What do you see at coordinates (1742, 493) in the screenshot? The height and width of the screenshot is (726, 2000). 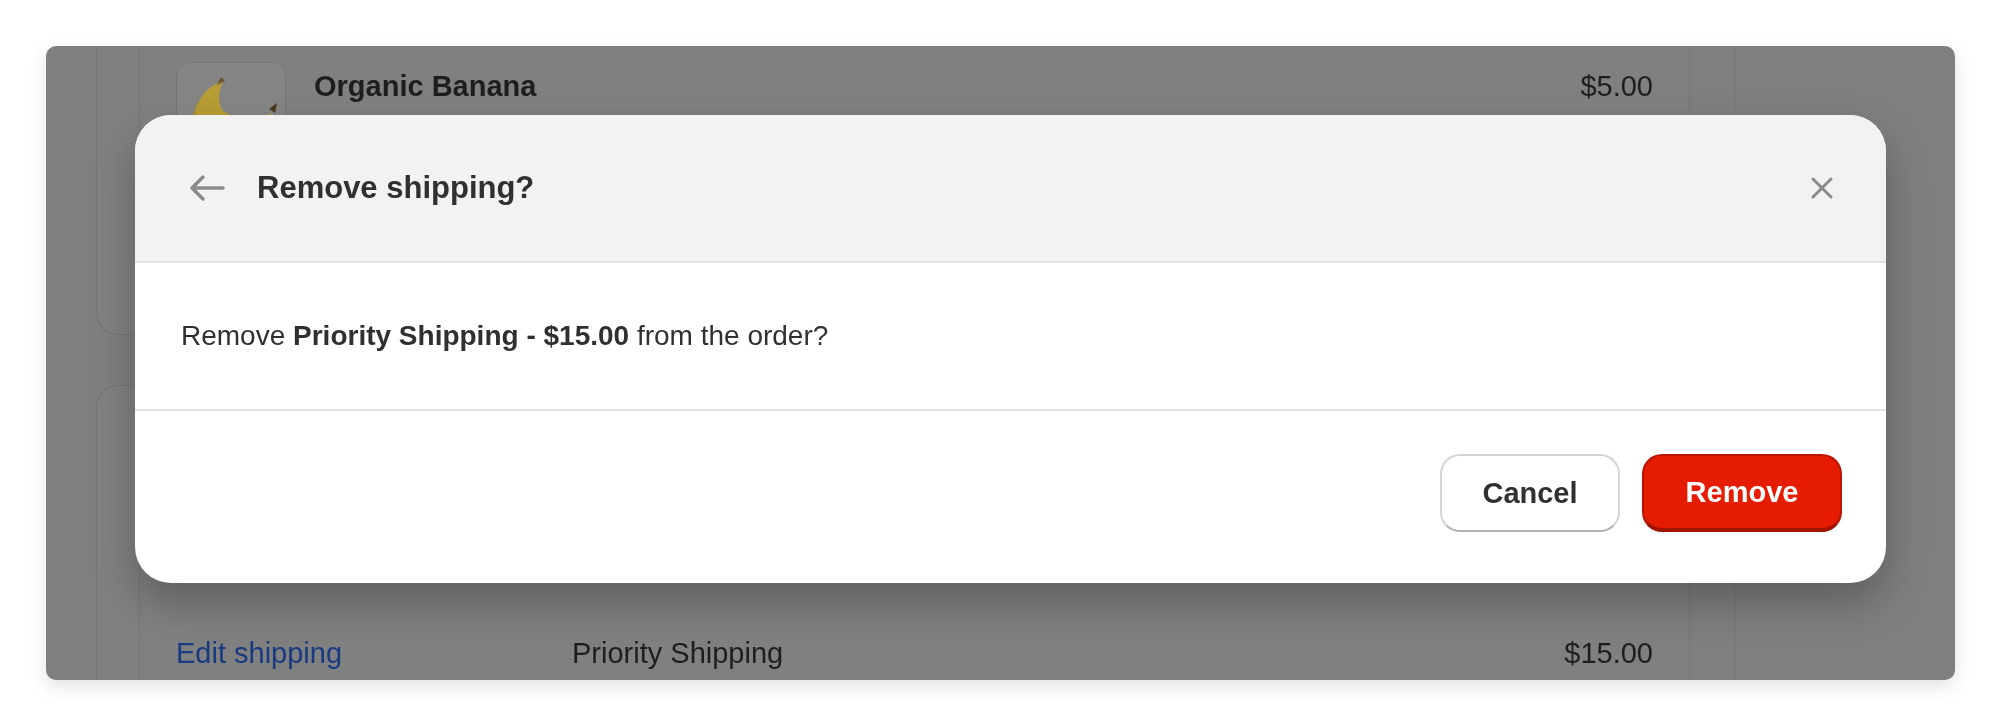 I see `remove-button: Remove` at bounding box center [1742, 493].